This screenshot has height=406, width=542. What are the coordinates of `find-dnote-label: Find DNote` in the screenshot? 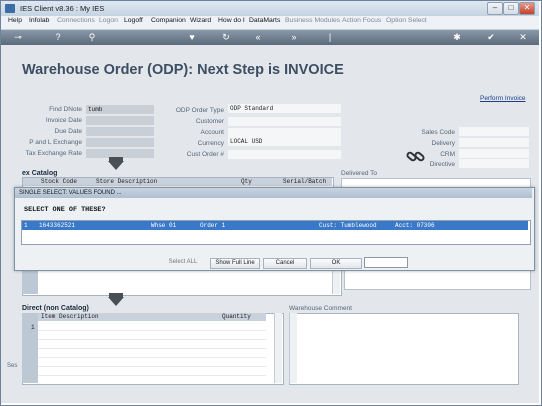 It's located at (65, 109).